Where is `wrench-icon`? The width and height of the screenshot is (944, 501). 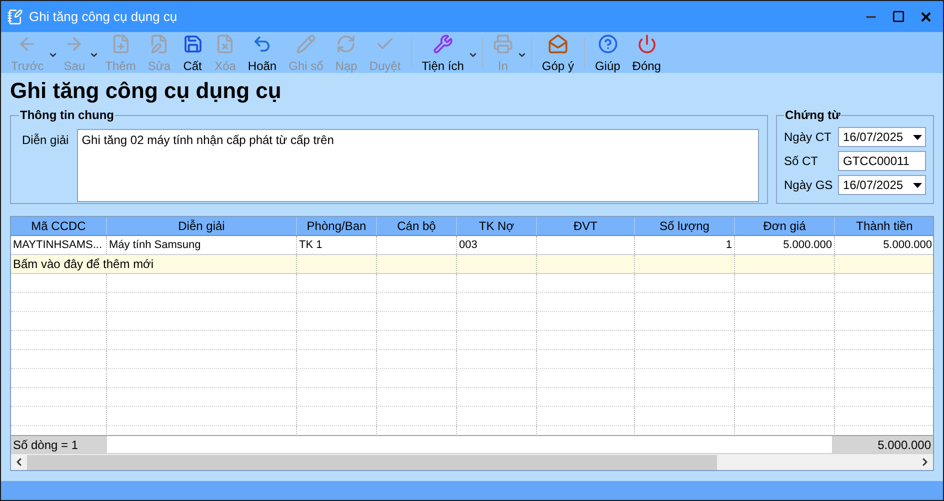 wrench-icon is located at coordinates (442, 44).